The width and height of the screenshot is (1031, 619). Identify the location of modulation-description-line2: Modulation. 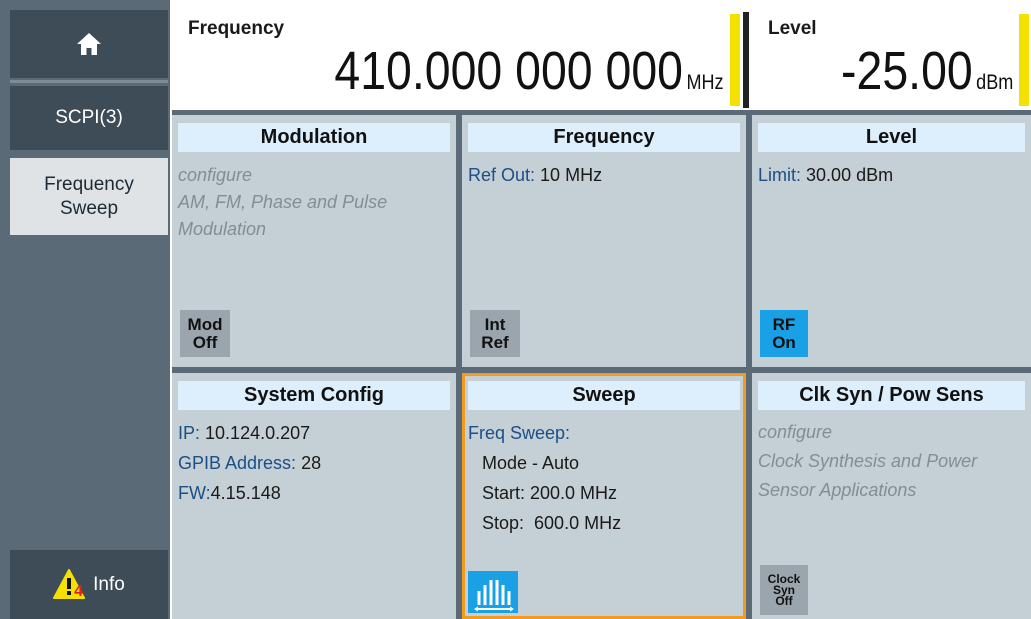
(222, 229).